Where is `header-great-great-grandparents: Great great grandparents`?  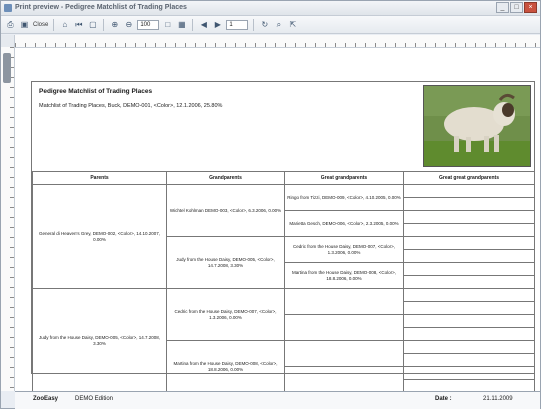 header-great-great-grandparents: Great great grandparents is located at coordinates (469, 178).